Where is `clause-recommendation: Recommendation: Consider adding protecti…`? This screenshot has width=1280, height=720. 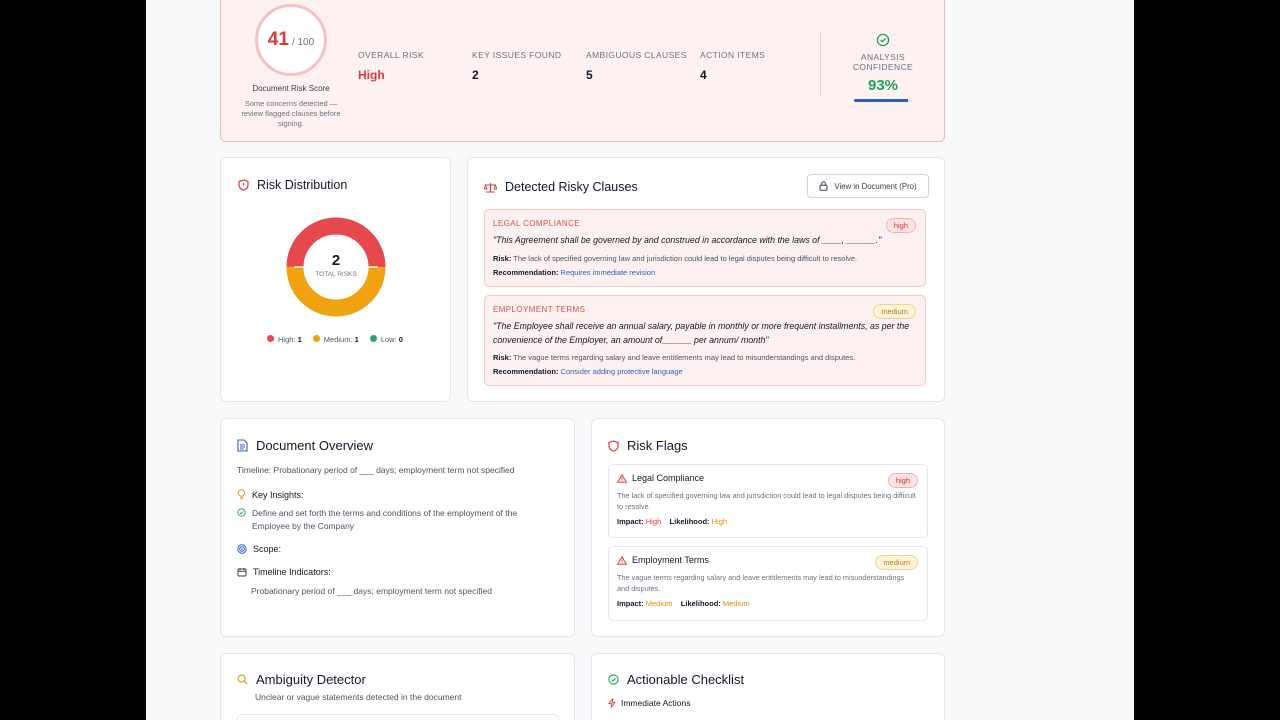
clause-recommendation: Recommendation: Consider adding protecti… is located at coordinates (588, 372).